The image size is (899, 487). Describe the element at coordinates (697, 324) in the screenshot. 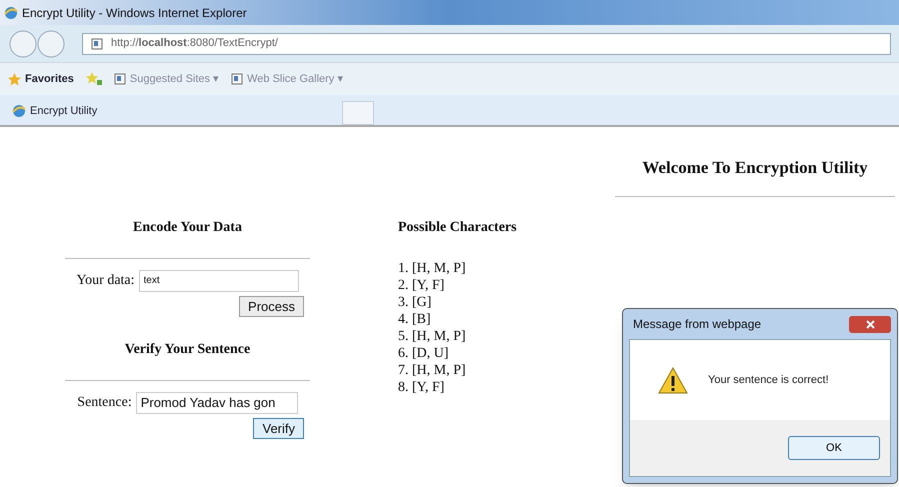

I see `dialog-title: Message from webpage` at that location.